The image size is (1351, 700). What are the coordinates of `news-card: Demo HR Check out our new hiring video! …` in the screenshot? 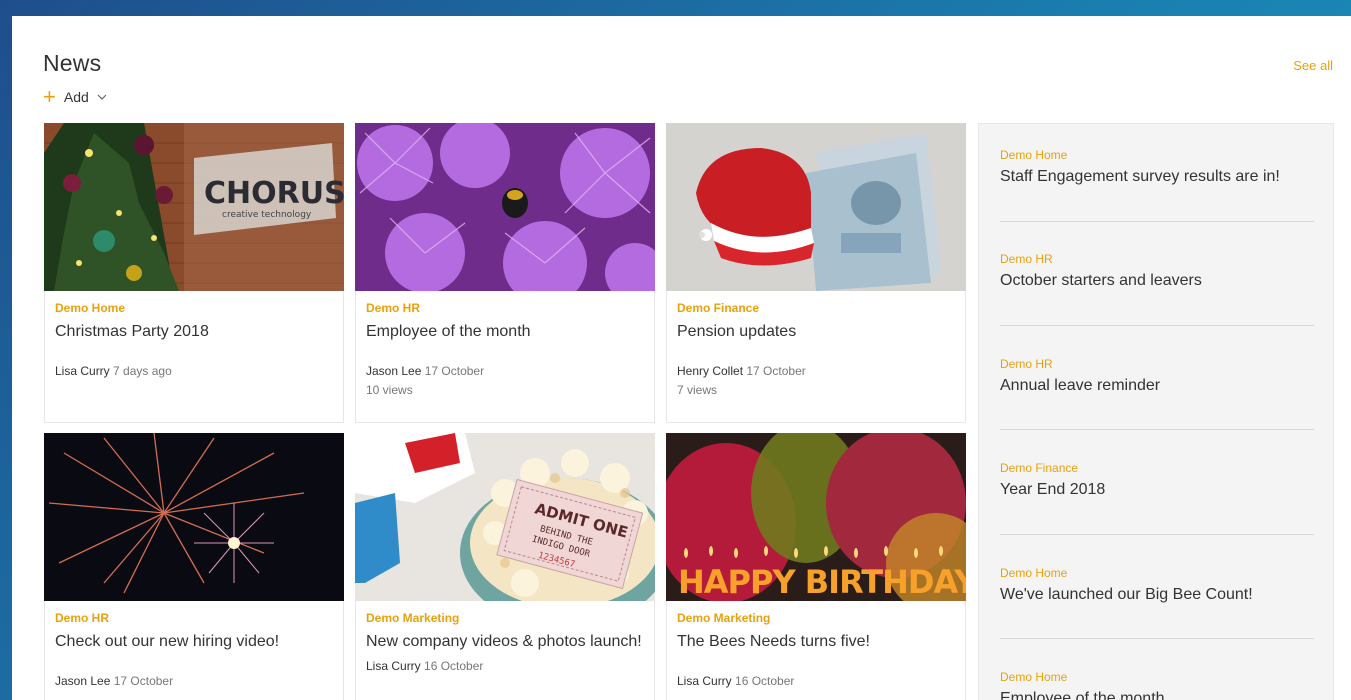 It's located at (194, 566).